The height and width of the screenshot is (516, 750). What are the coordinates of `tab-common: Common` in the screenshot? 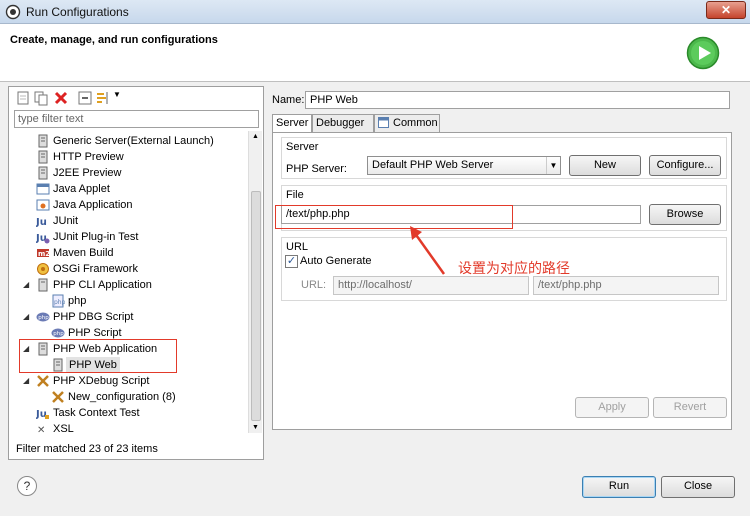 It's located at (407, 123).